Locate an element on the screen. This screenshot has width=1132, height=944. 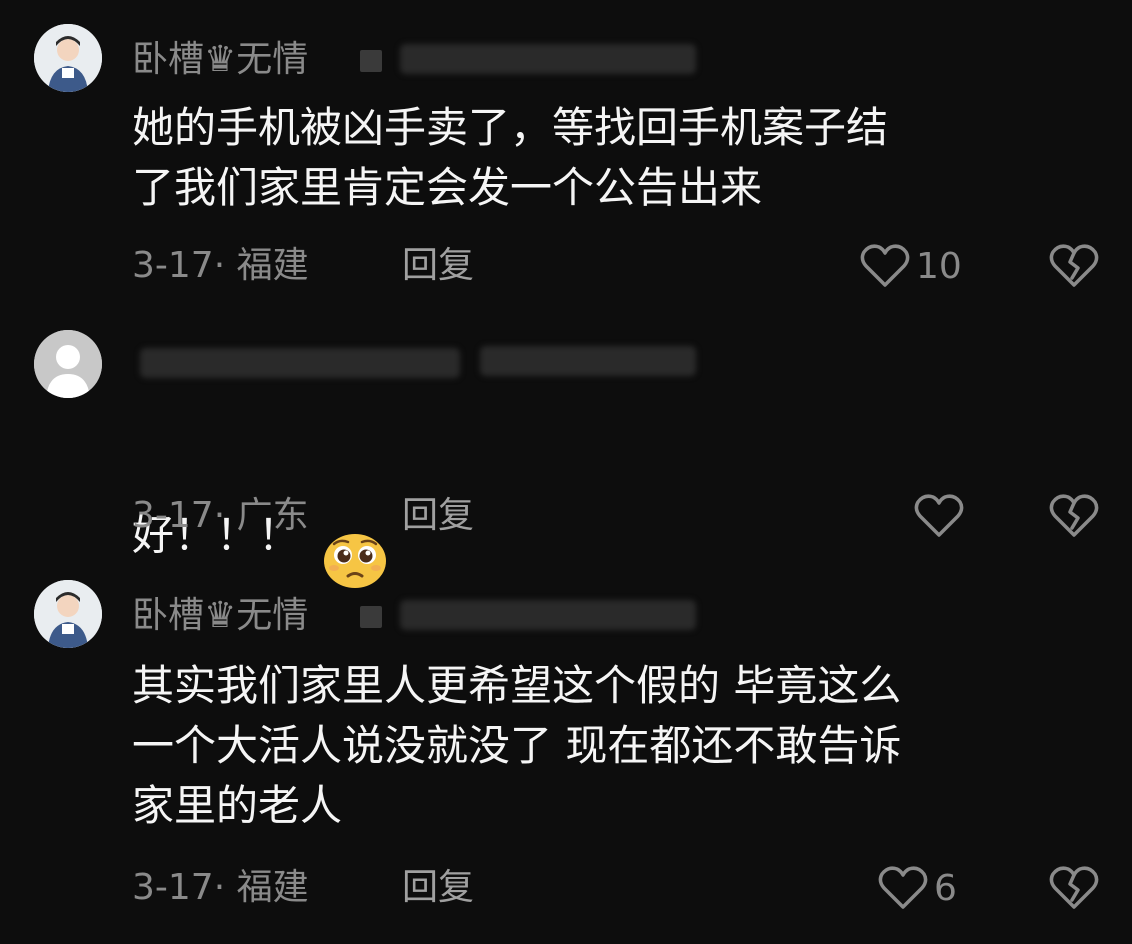
like-count: 6 is located at coordinates (945, 888).